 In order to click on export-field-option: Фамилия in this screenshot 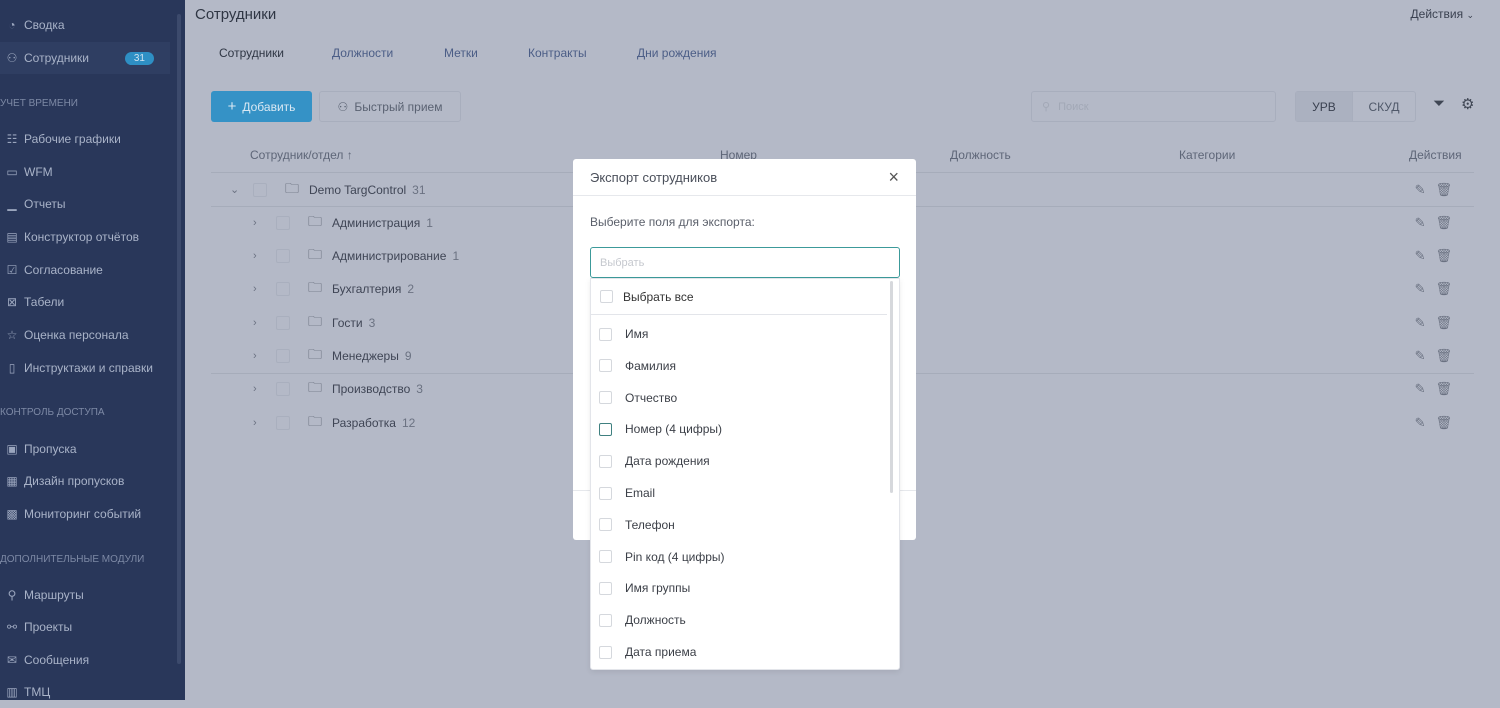, I will do `click(637, 366)`.